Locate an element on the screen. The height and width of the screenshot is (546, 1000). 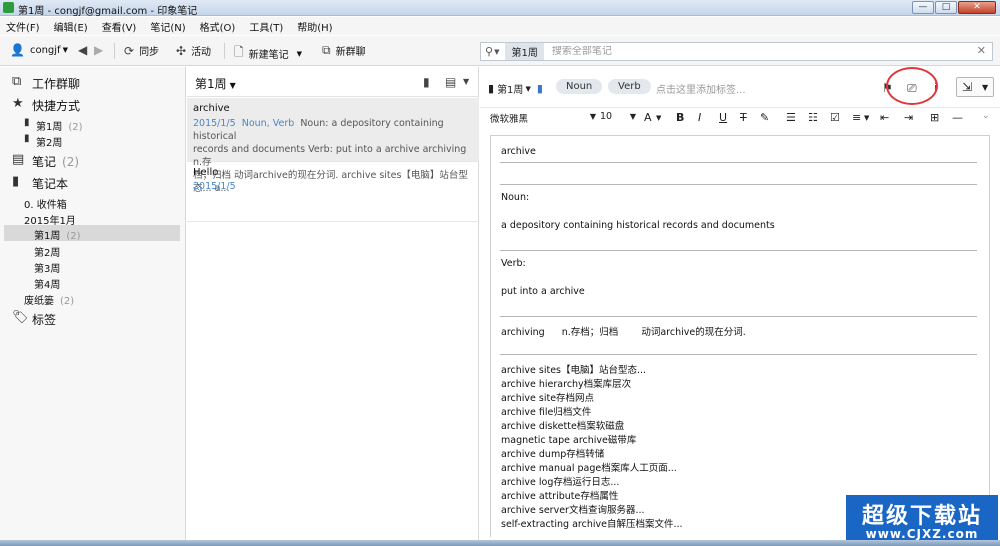
maximize-button: □ is located at coordinates (946, 7).